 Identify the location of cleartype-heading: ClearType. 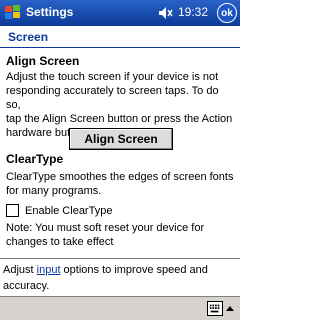
(35, 159).